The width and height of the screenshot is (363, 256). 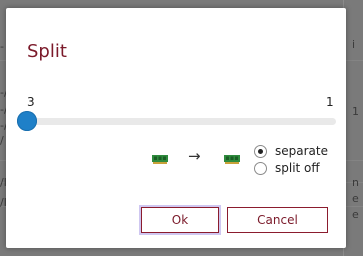 What do you see at coordinates (355, 182) in the screenshot?
I see `background-text: n` at bounding box center [355, 182].